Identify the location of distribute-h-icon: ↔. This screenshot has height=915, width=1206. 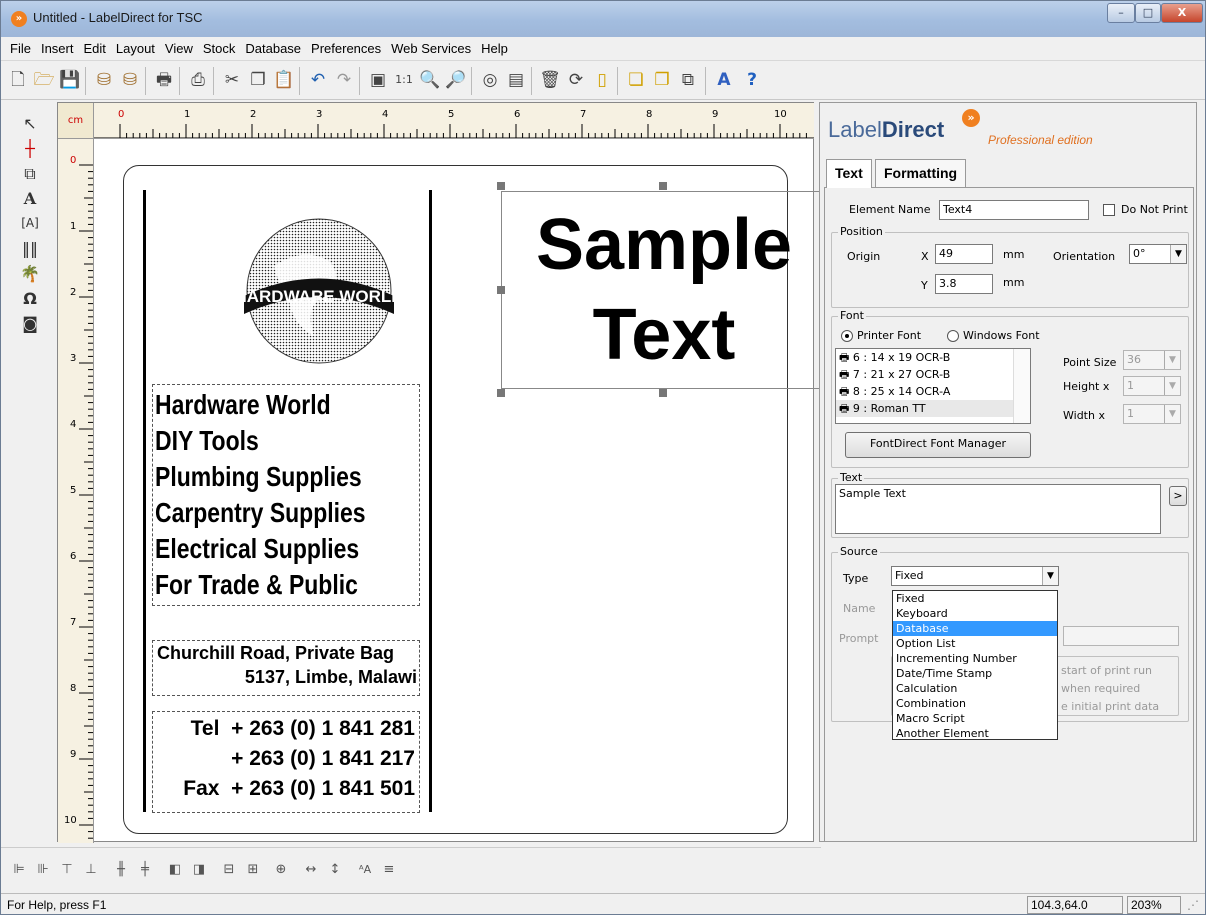
(311, 870).